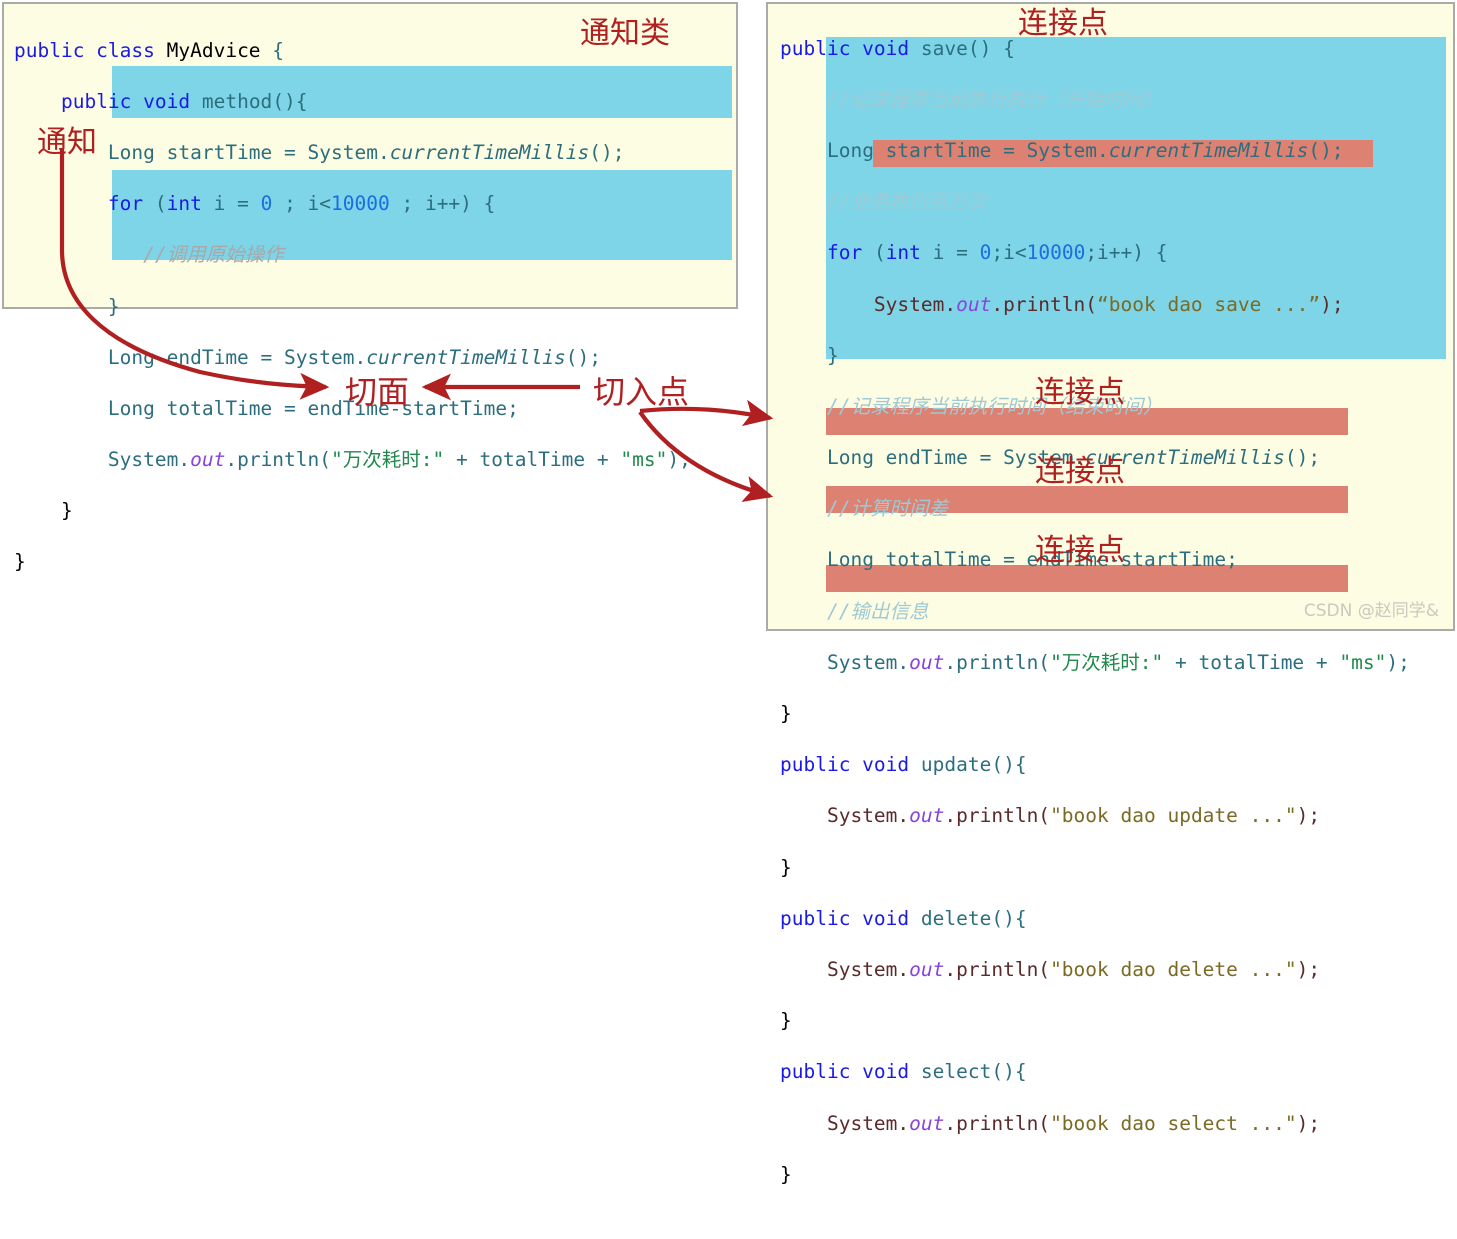  I want to click on code-token-comment: //输出信息, so click(877, 611).